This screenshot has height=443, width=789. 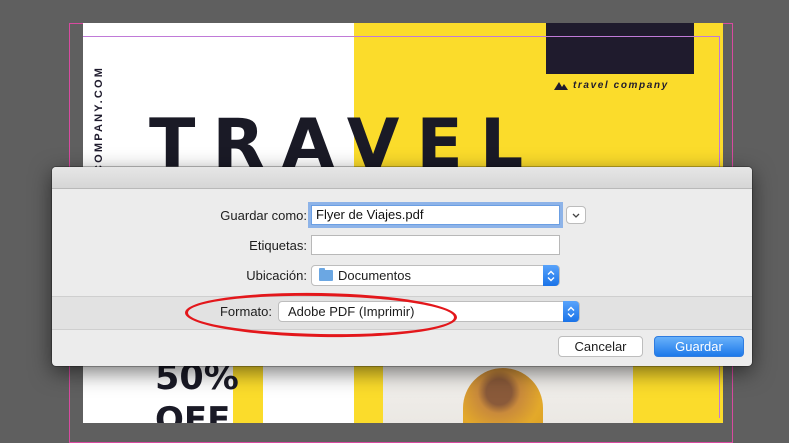 What do you see at coordinates (276, 275) in the screenshot?
I see `location-label: Ubicación:` at bounding box center [276, 275].